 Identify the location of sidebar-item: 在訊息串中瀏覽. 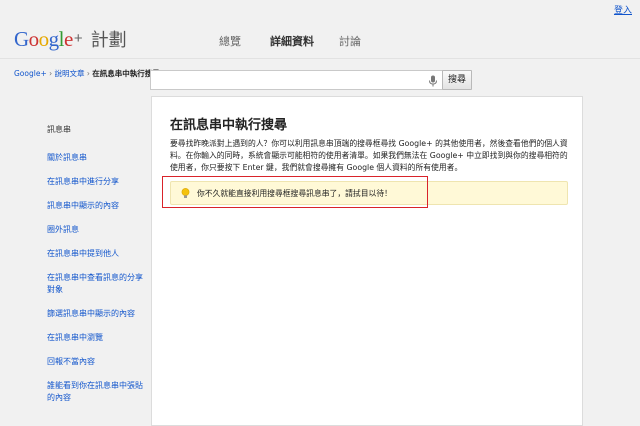
(96, 338).